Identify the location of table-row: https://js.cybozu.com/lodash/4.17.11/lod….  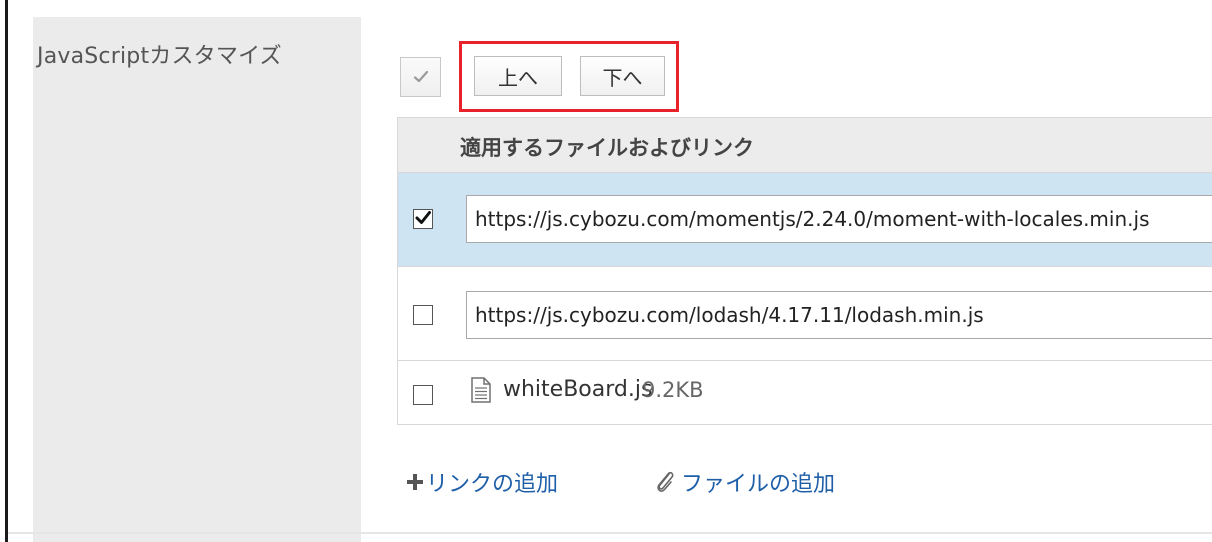
(805, 314).